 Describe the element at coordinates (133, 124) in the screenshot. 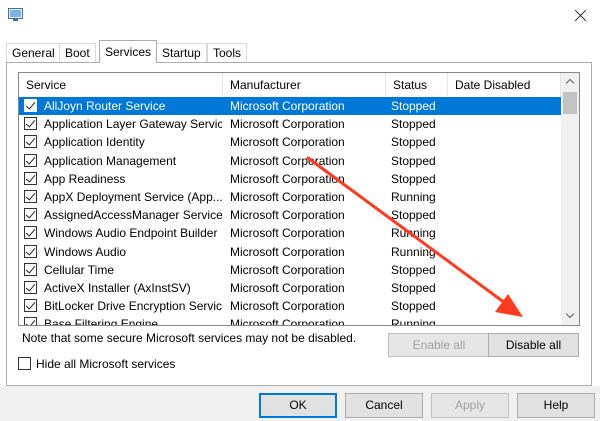

I see `service-name: Application Layer Gateway Service` at that location.